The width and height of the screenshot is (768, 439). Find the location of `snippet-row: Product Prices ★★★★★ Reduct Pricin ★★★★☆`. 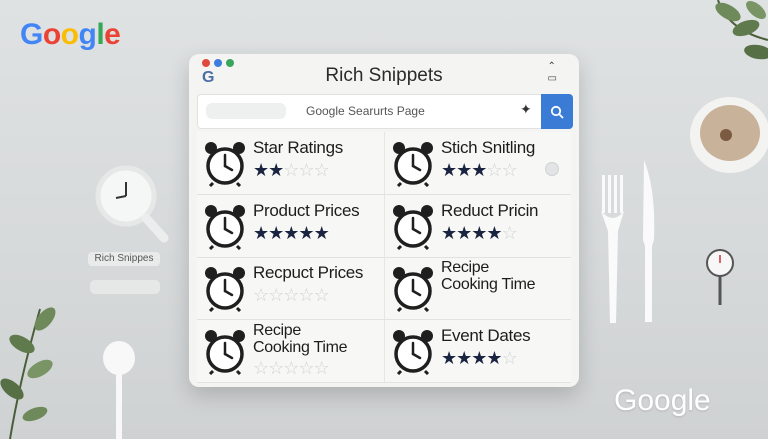

snippet-row: Product Prices ★★★★★ Reduct Pricin ★★★★☆ is located at coordinates (384, 226).